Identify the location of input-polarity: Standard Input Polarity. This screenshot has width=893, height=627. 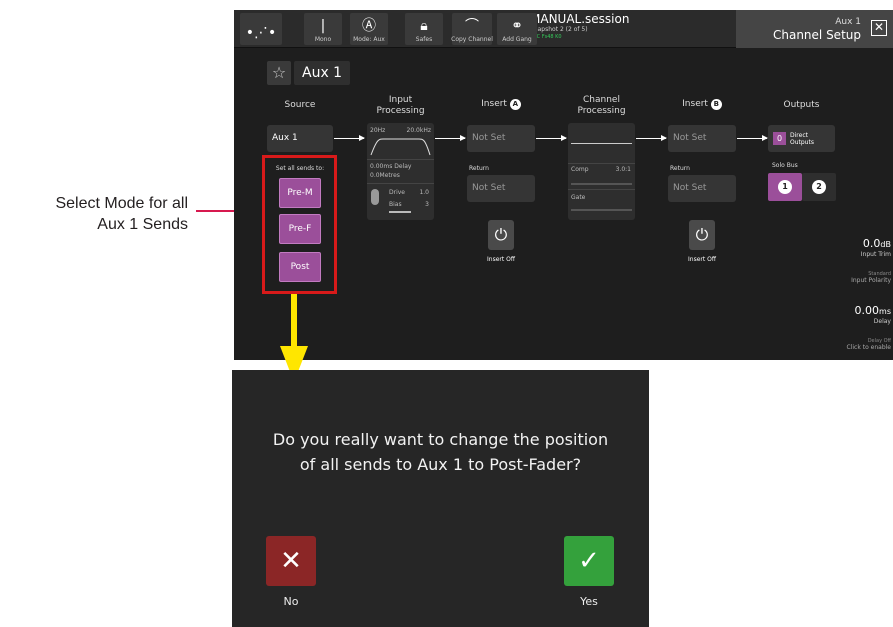
(871, 277).